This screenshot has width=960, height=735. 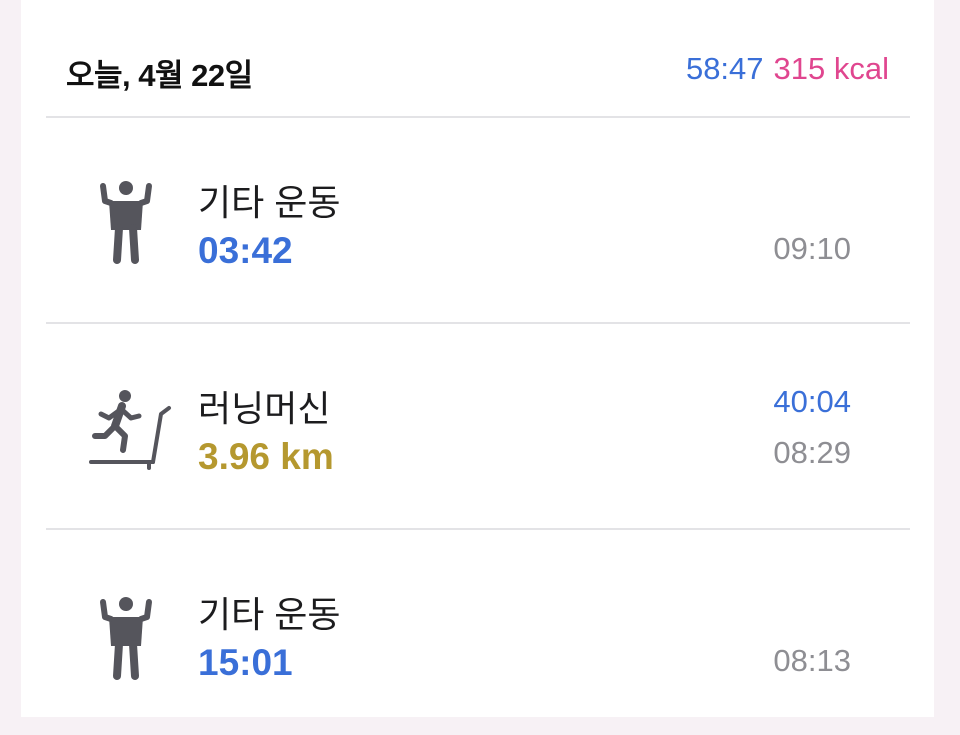 I want to click on workout-duration-metric: 03:42, so click(x=245, y=250).